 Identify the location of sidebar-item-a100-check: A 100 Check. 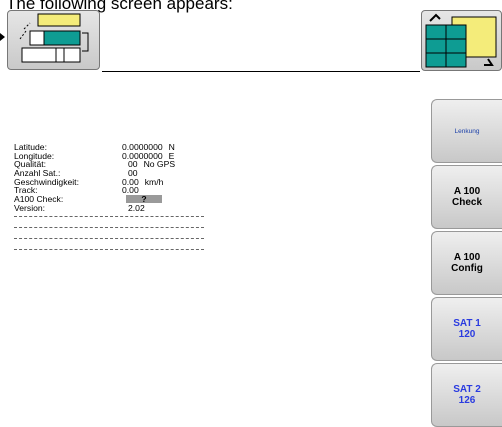
(466, 197).